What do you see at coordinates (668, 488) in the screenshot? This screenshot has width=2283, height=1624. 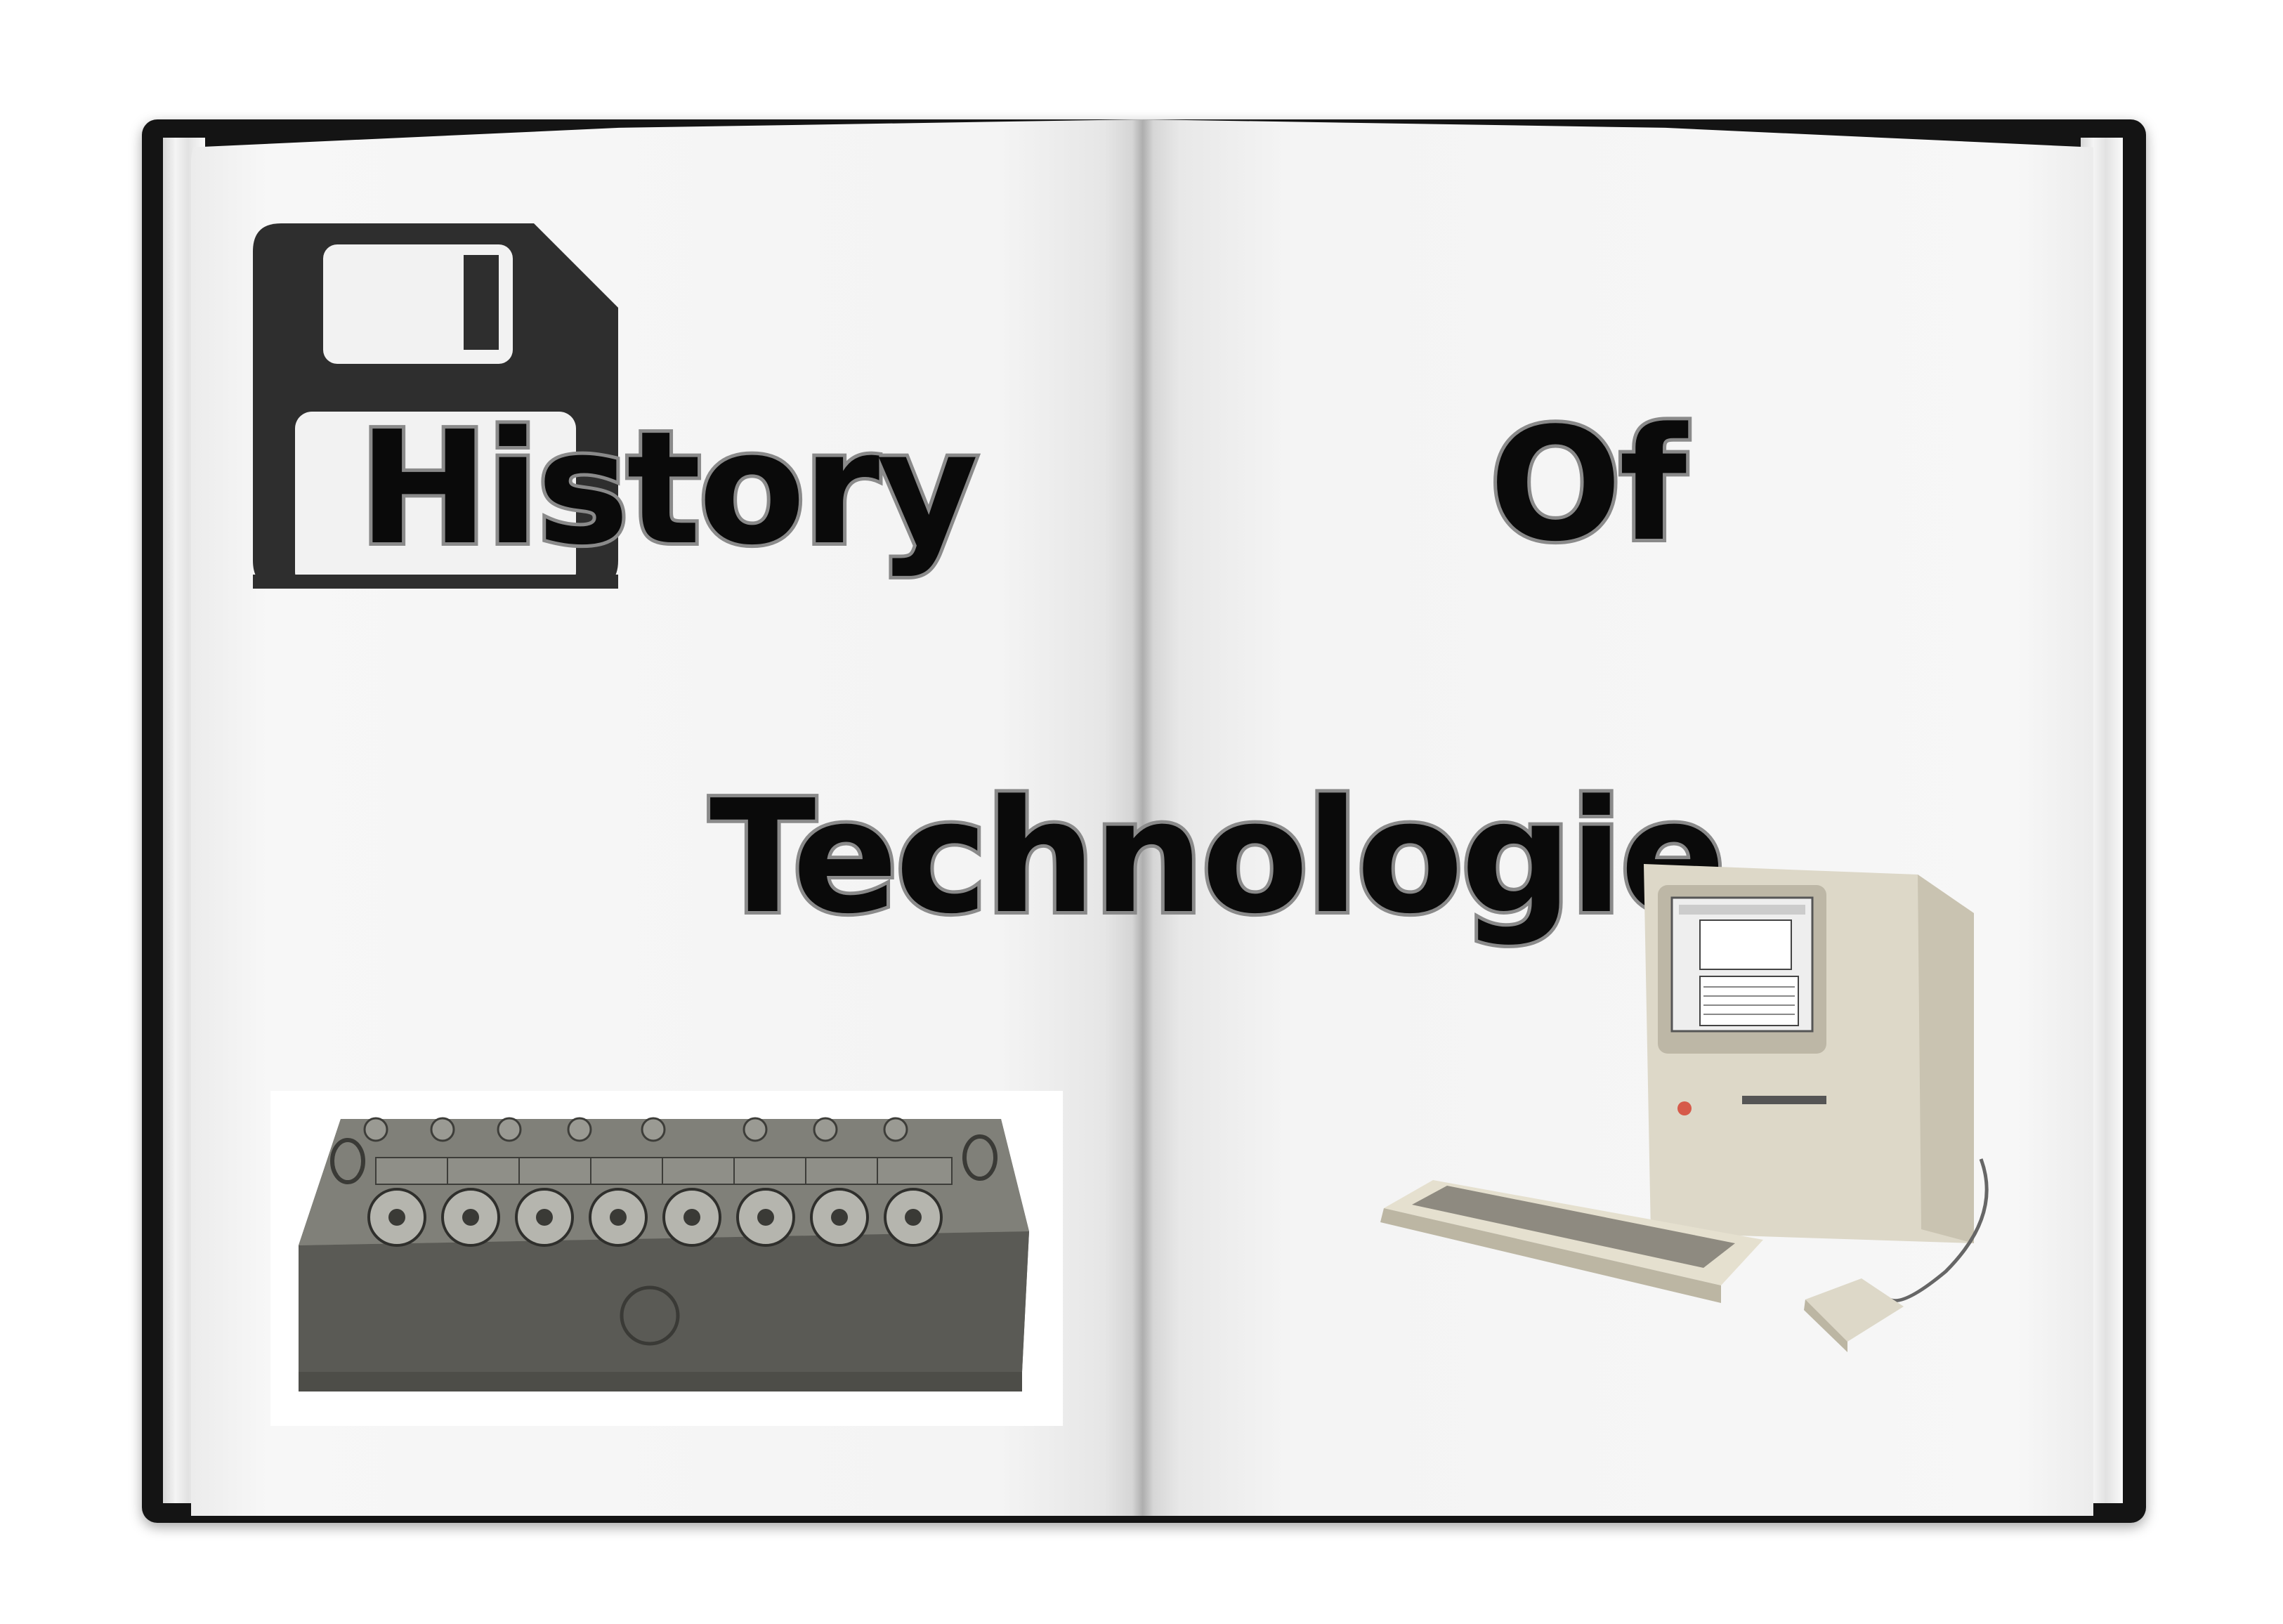 I see `title-word-history: History` at bounding box center [668, 488].